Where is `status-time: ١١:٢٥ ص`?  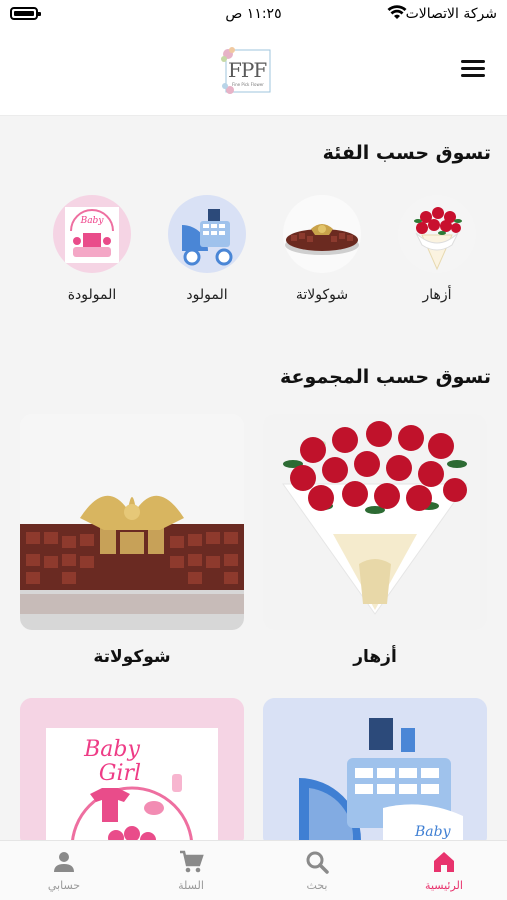 status-time: ١١:٢٥ ص is located at coordinates (253, 14).